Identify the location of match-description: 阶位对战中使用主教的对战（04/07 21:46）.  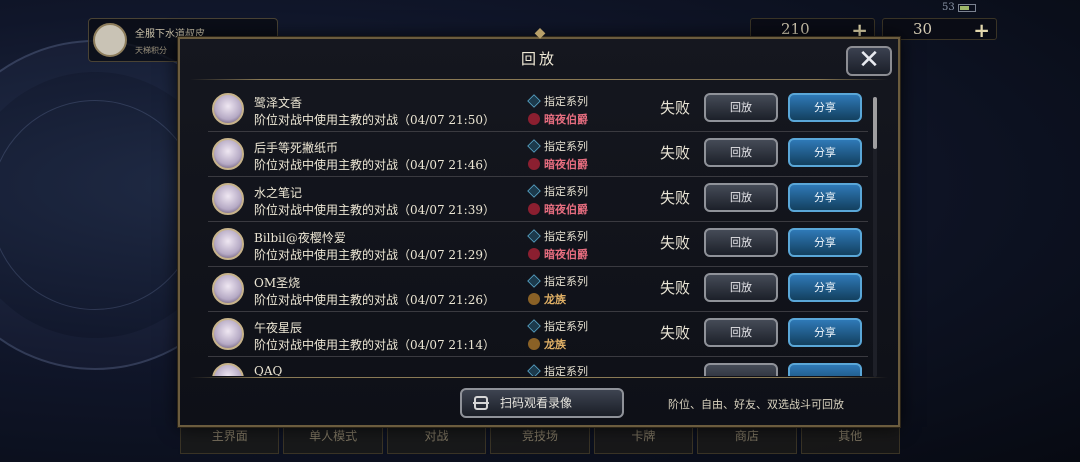
(374, 165).